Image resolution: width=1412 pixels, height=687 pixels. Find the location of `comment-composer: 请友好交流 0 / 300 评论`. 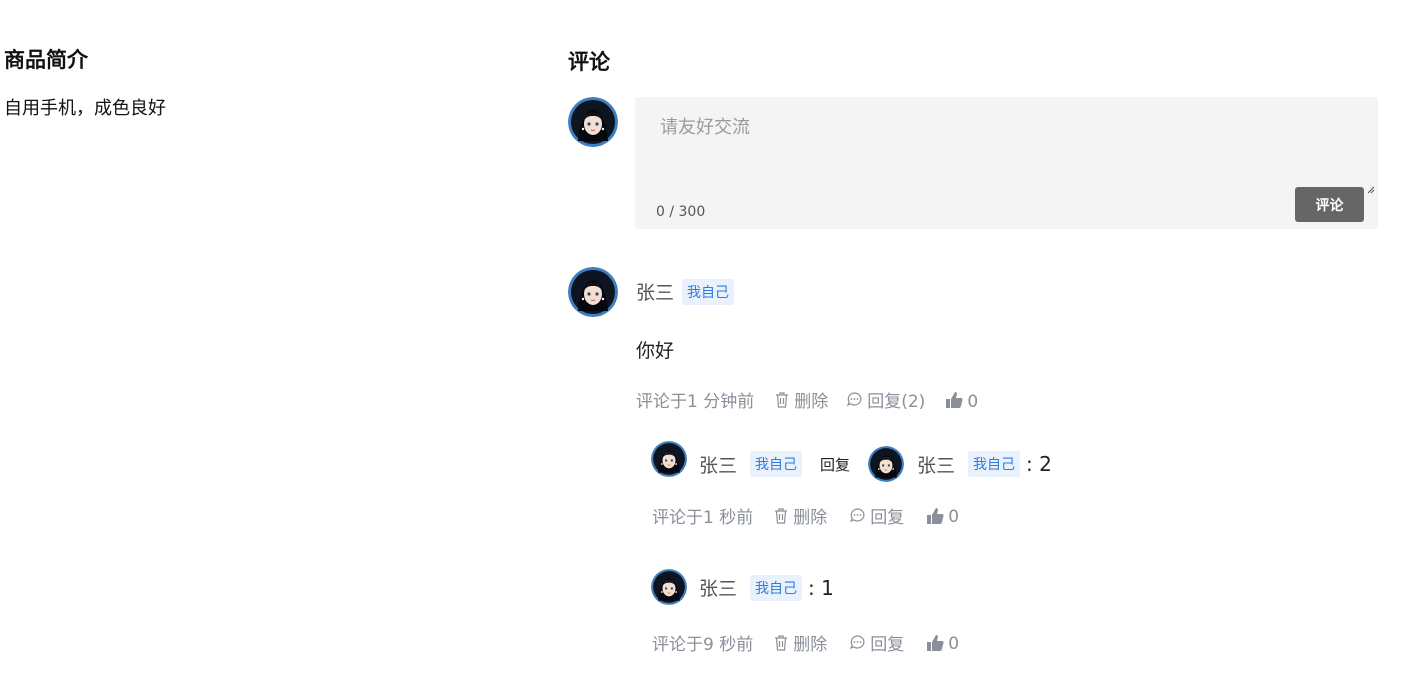

comment-composer: 请友好交流 0 / 300 评论 is located at coordinates (974, 163).